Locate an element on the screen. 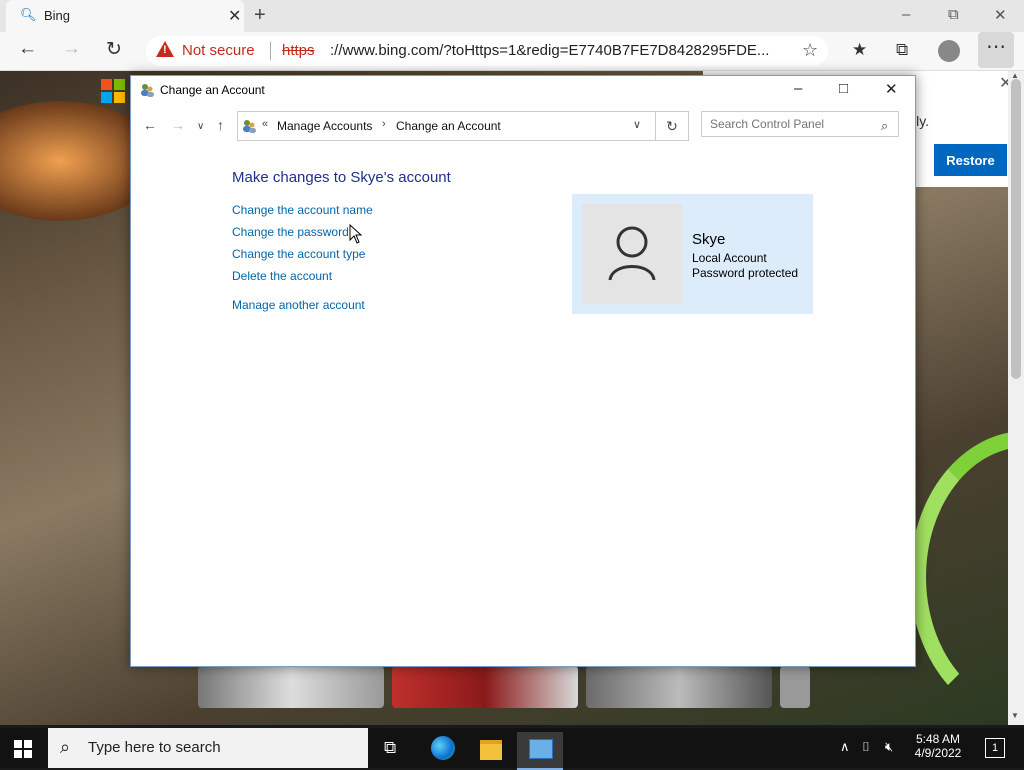 The width and height of the screenshot is (1024, 770). chevron-up-icon: ∧ is located at coordinates (845, 747).